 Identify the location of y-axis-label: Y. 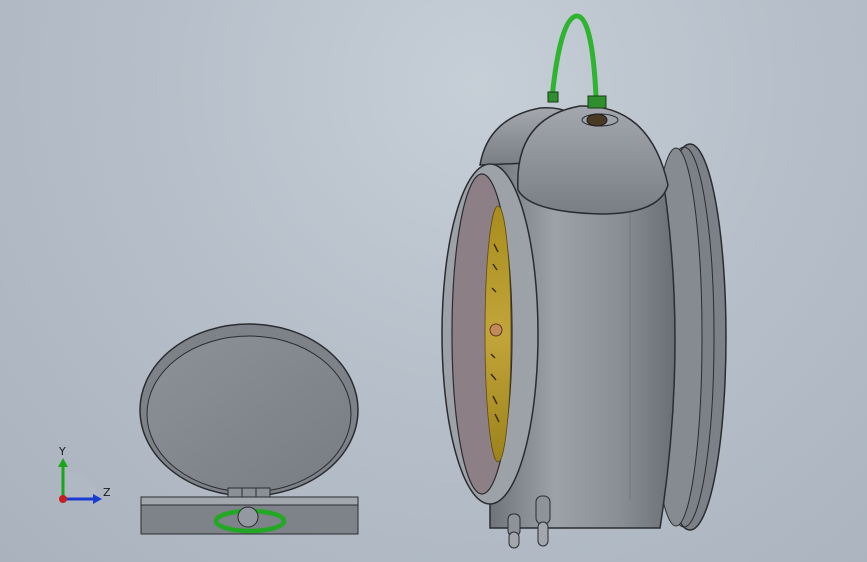
(62, 451).